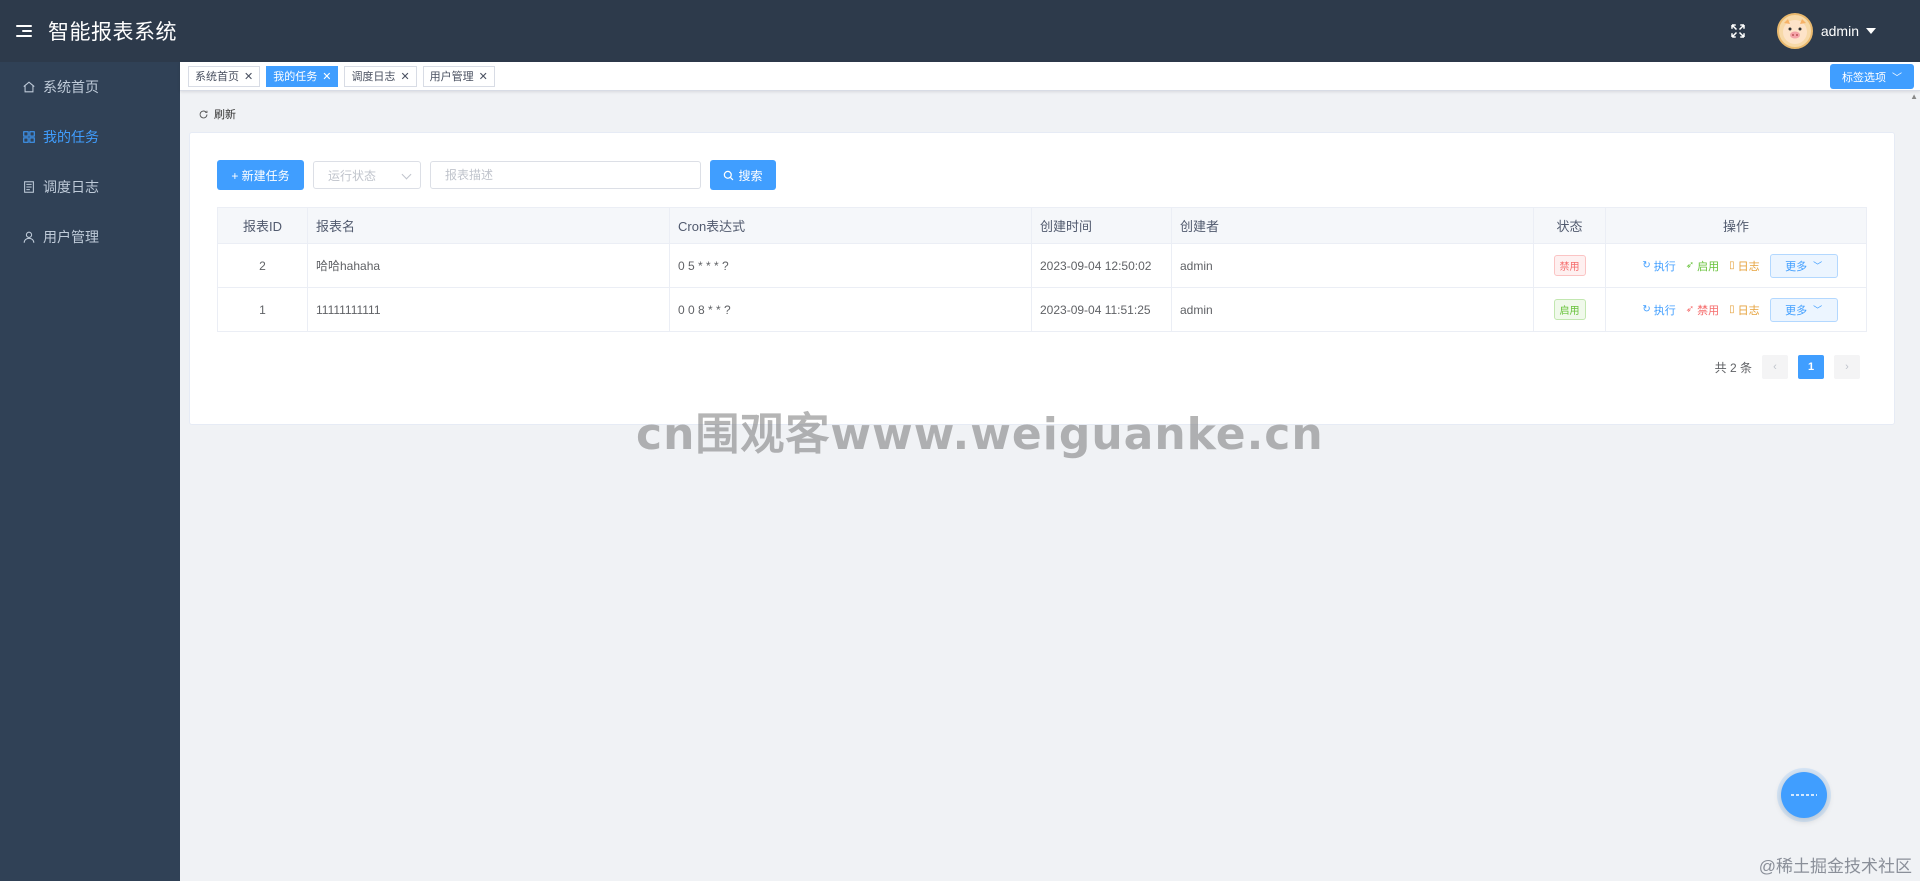 This screenshot has width=1920, height=881. Describe the element at coordinates (1914, 96) in the screenshot. I see `scroll-up-arrow-icon: ▲` at that location.